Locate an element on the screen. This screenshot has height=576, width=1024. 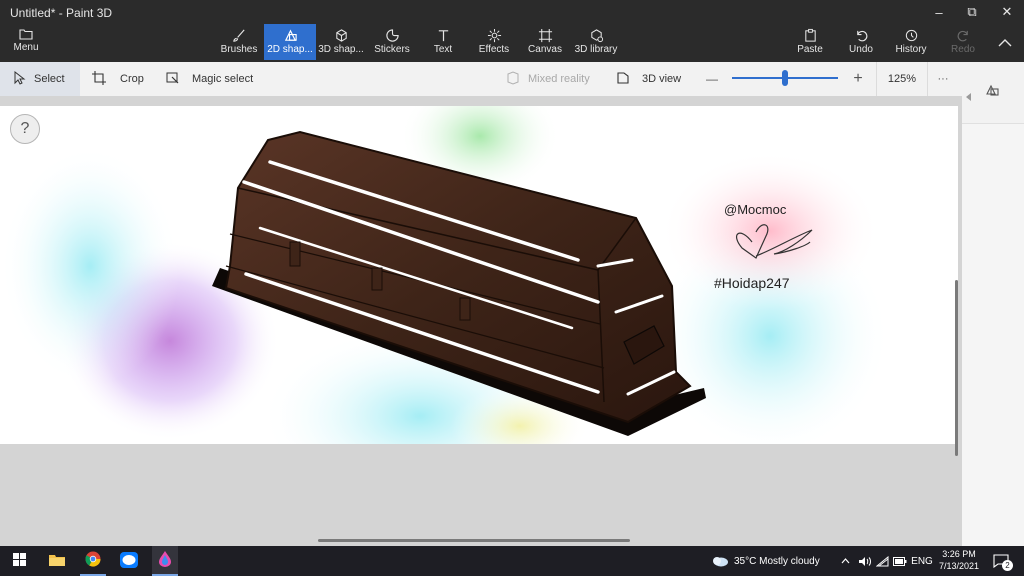
more-options-button: ··· is located at coordinates (943, 79).